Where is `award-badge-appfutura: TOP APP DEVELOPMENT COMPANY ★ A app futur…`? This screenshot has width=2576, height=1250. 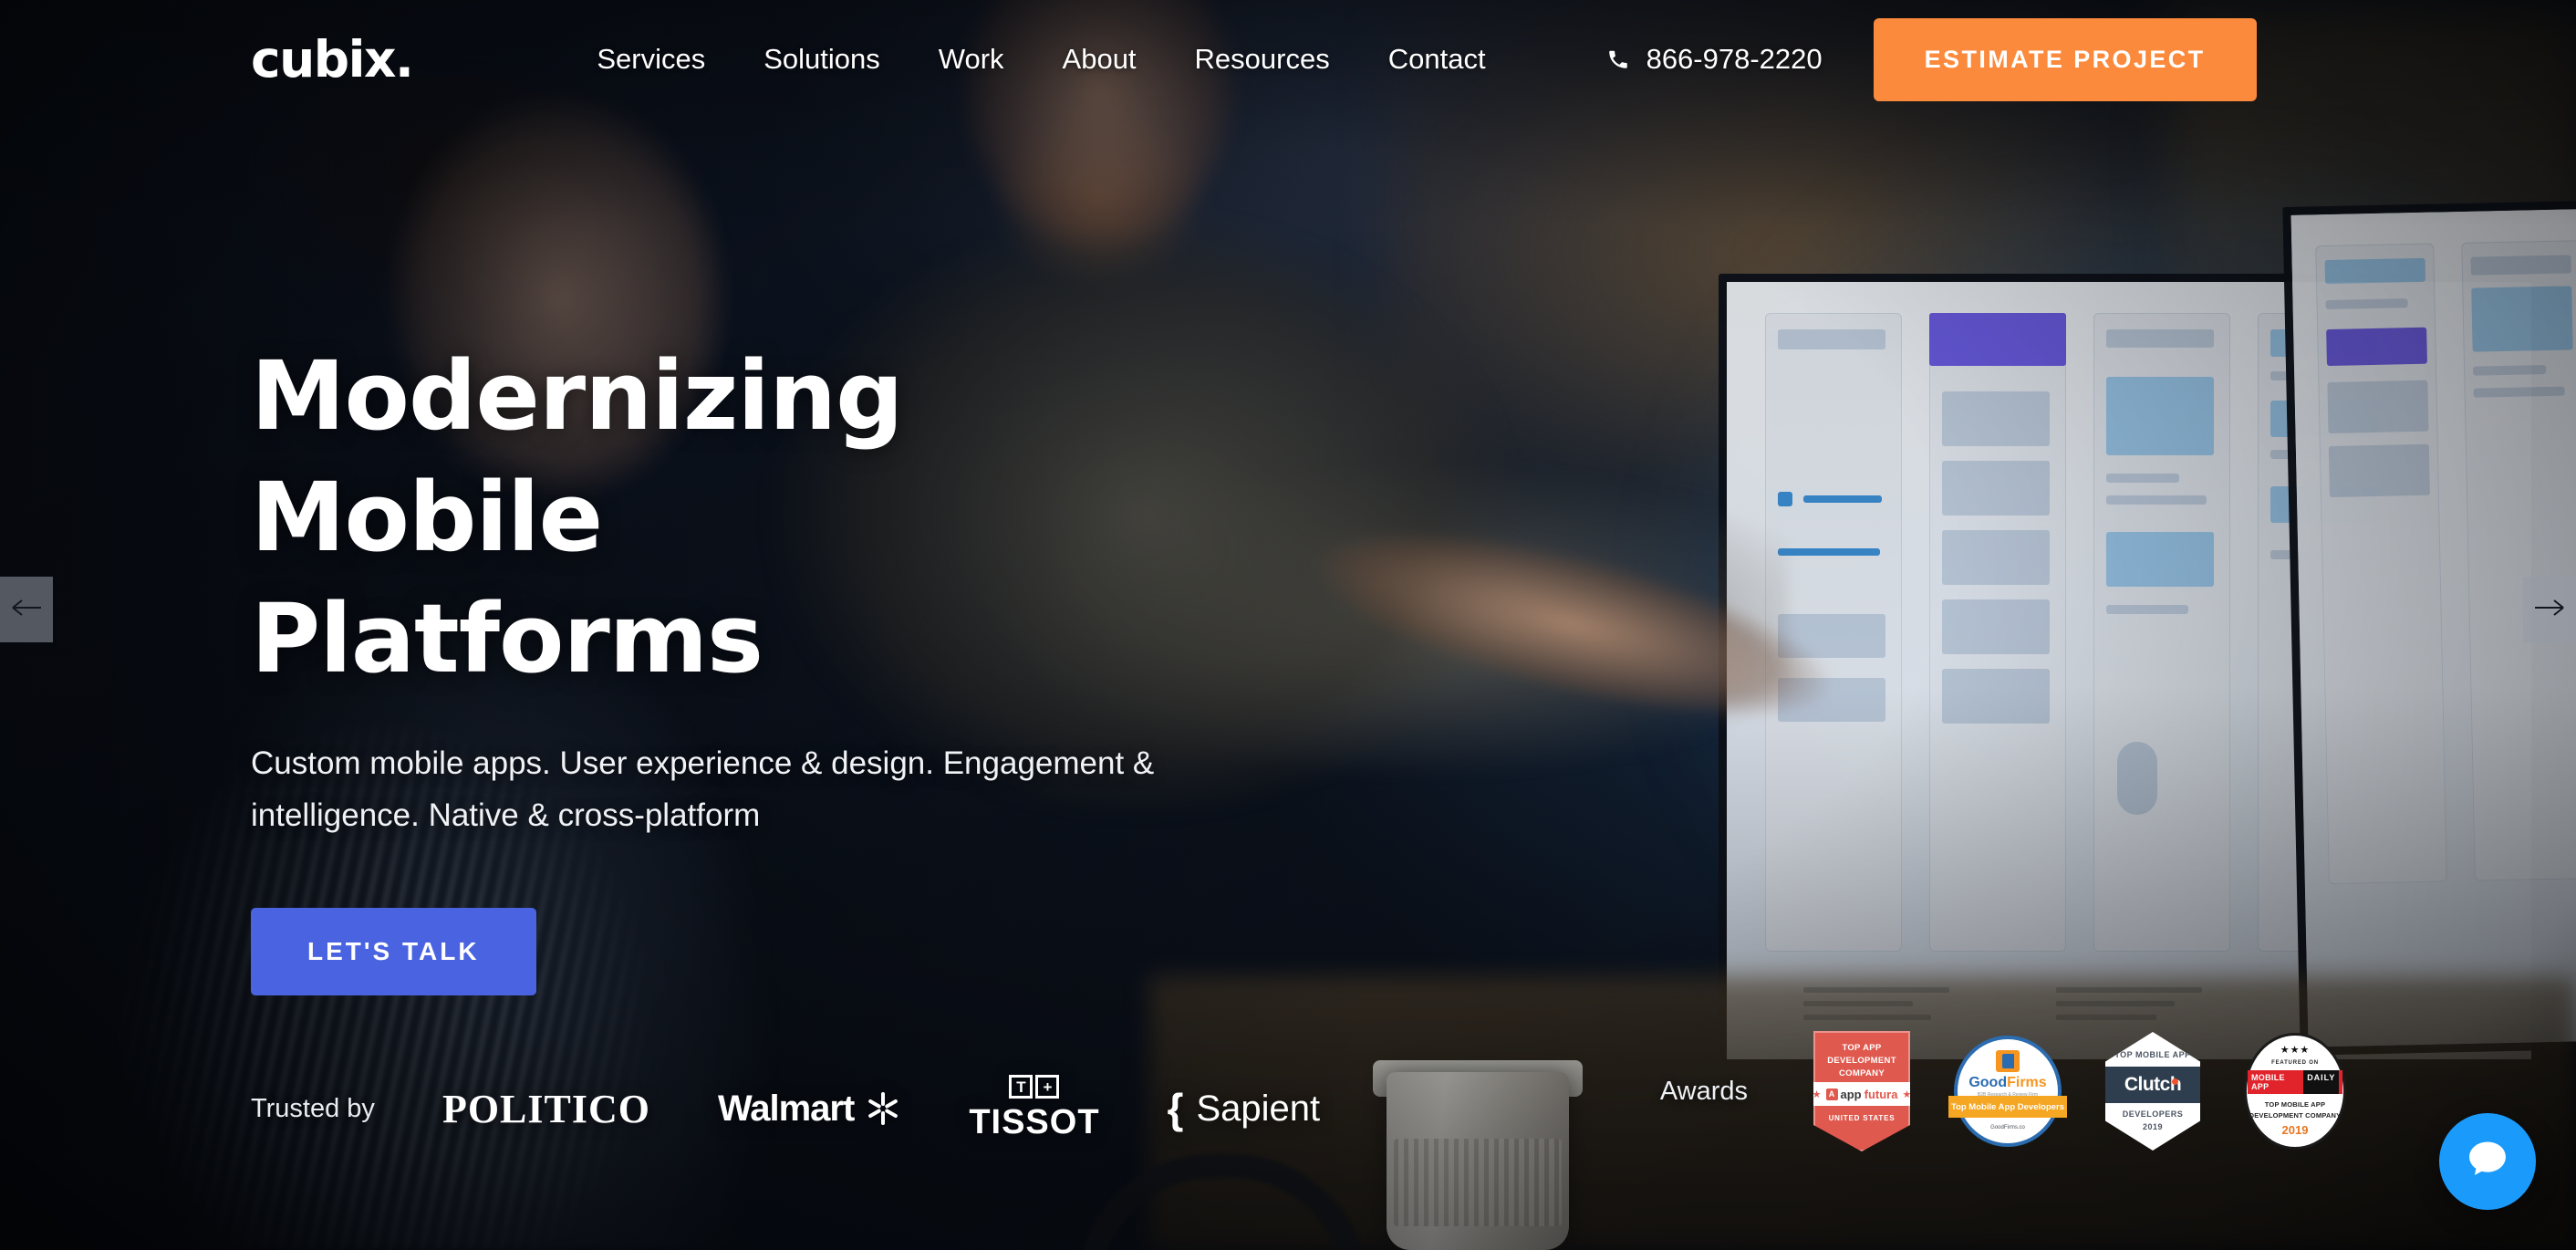
award-badge-appfutura: TOP APP DEVELOPMENT COMPANY ★ A app futur… is located at coordinates (1861, 1091).